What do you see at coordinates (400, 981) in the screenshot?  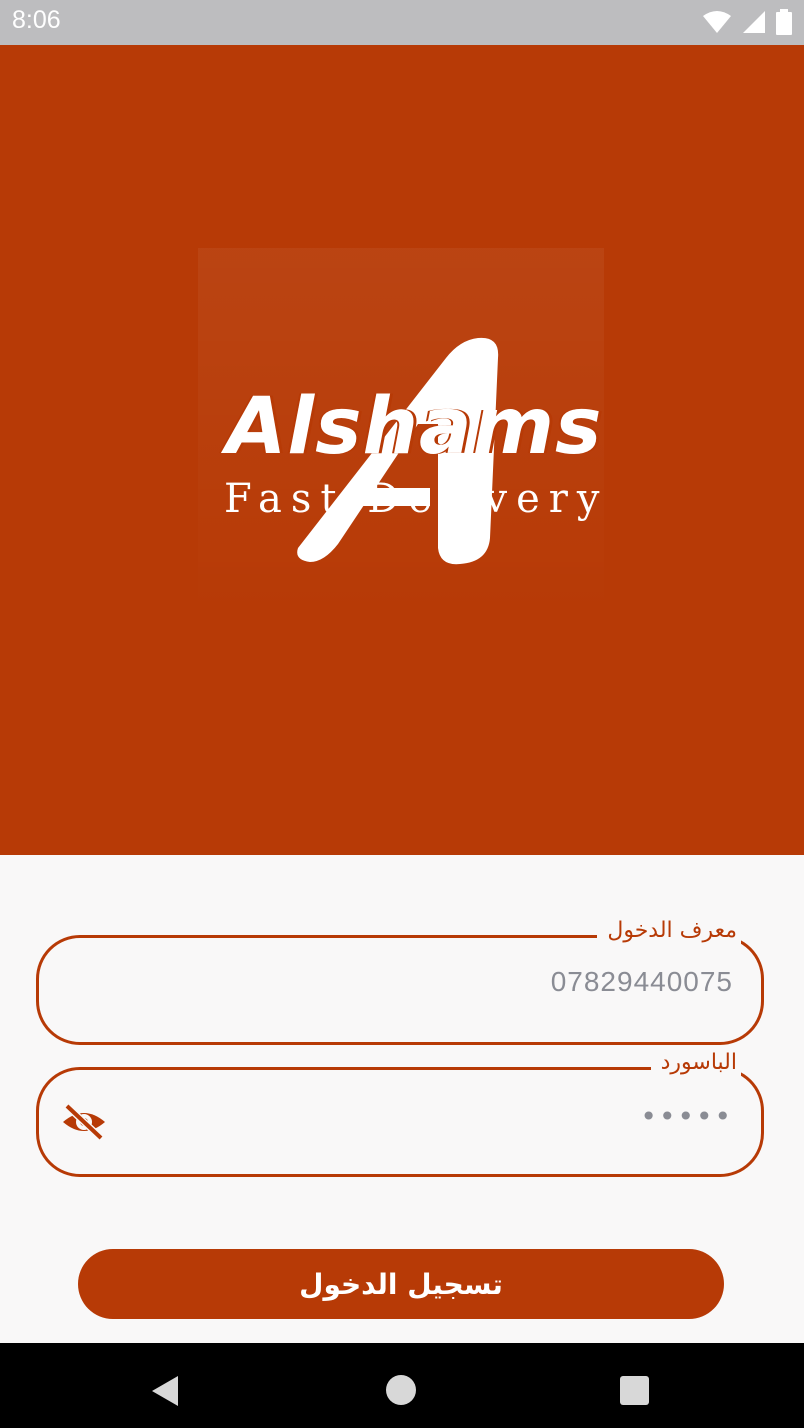 I see `login-id-field: معرف الدخول 07829440075` at bounding box center [400, 981].